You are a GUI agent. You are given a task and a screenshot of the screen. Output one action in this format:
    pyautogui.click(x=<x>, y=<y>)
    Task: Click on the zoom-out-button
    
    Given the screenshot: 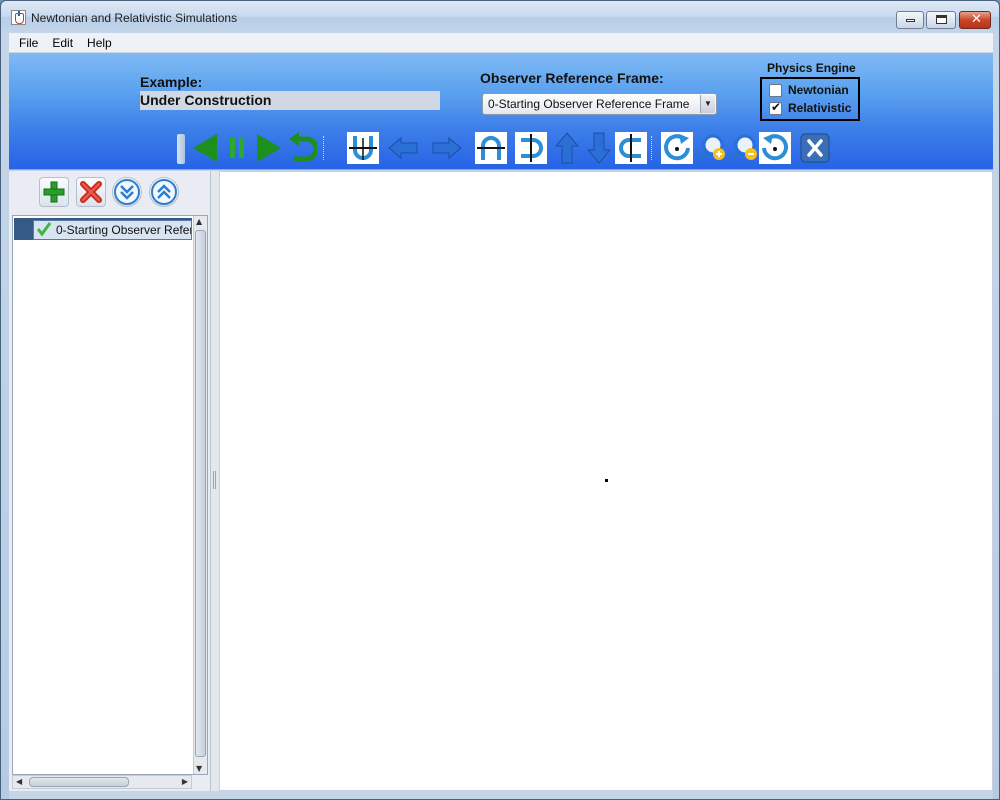 What is the action you would take?
    pyautogui.click(x=743, y=148)
    